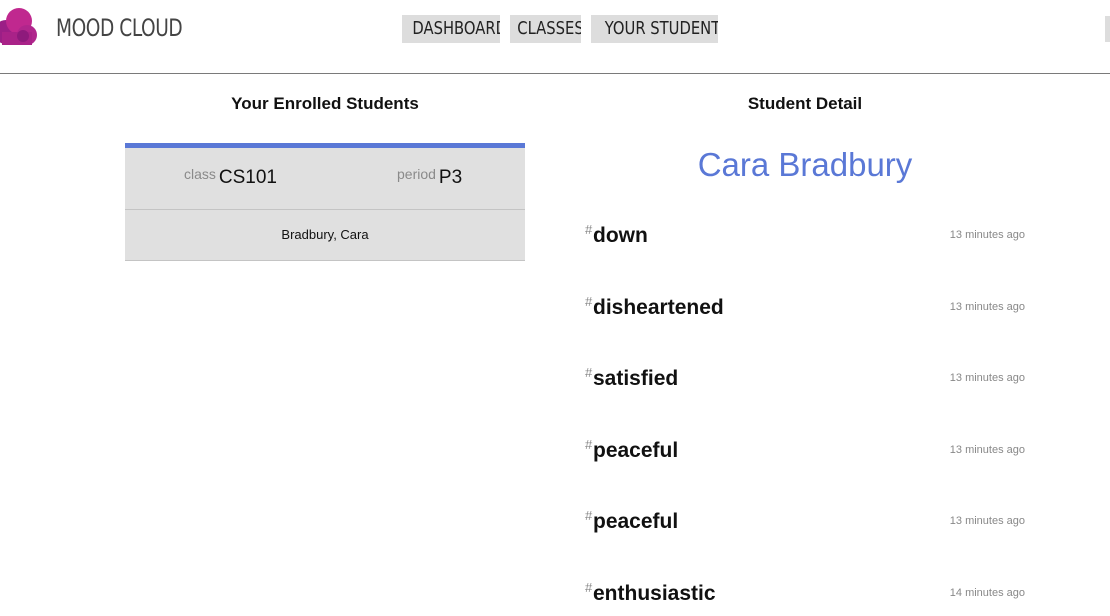 This screenshot has height=616, width=1110. I want to click on class-meta: class CS101, so click(230, 177).